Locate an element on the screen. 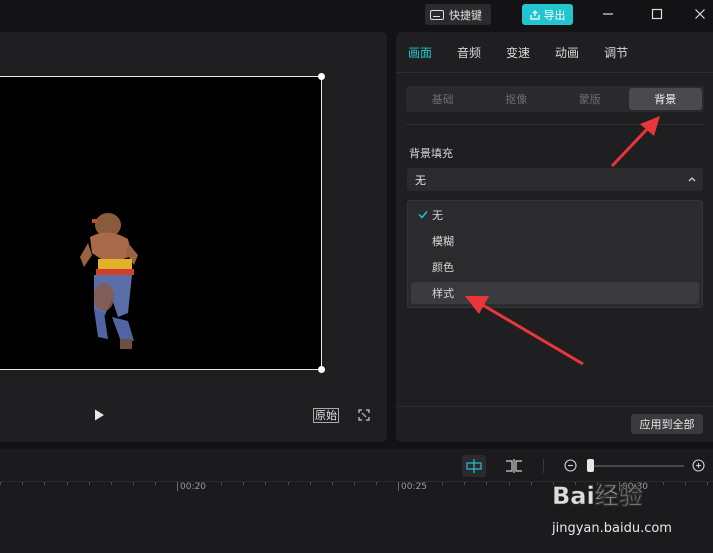 This screenshot has width=713, height=553. checkmark-icon is located at coordinates (423, 215).